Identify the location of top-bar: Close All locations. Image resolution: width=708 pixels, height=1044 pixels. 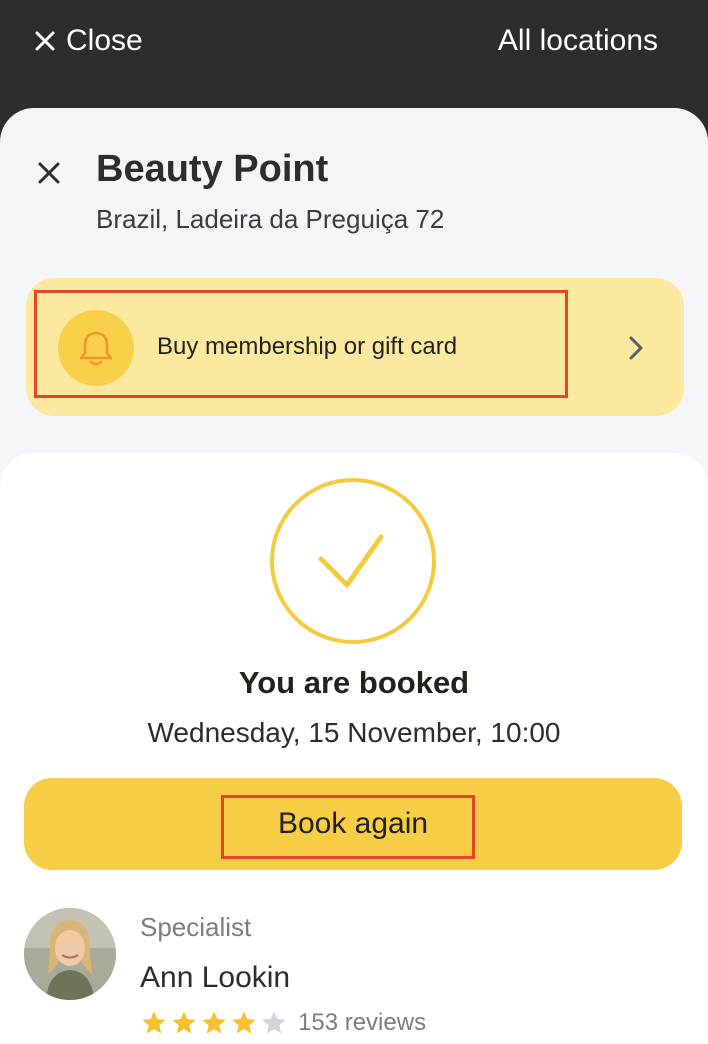
(354, 60).